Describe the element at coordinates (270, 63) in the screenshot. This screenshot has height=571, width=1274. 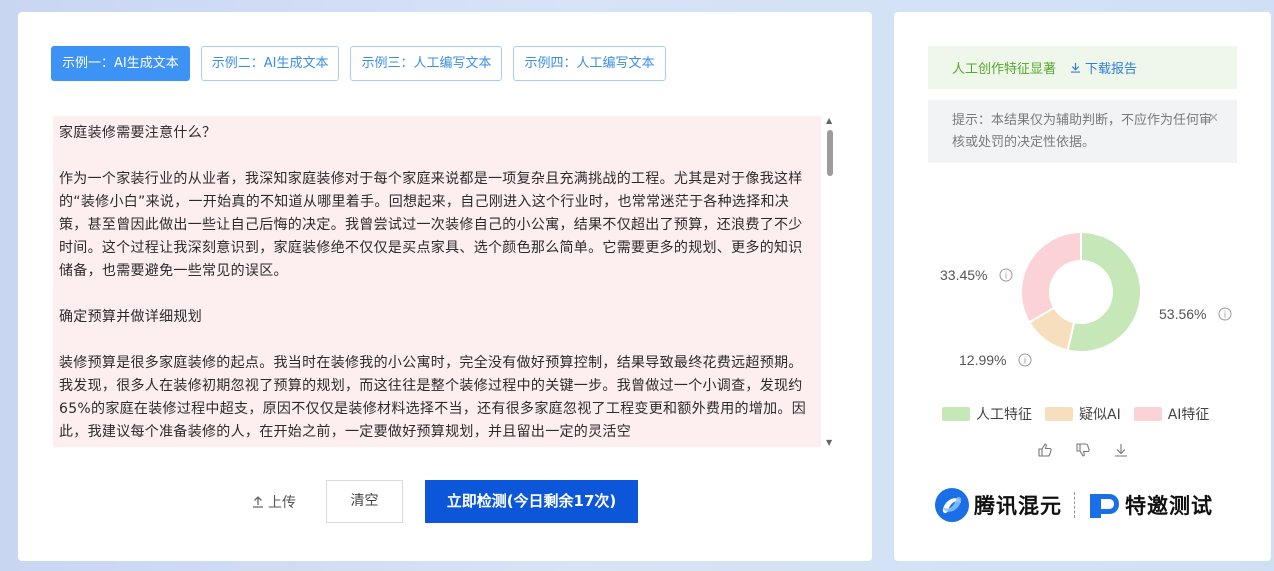
I see `tab-example-2: 示例二：AI生成文本` at that location.